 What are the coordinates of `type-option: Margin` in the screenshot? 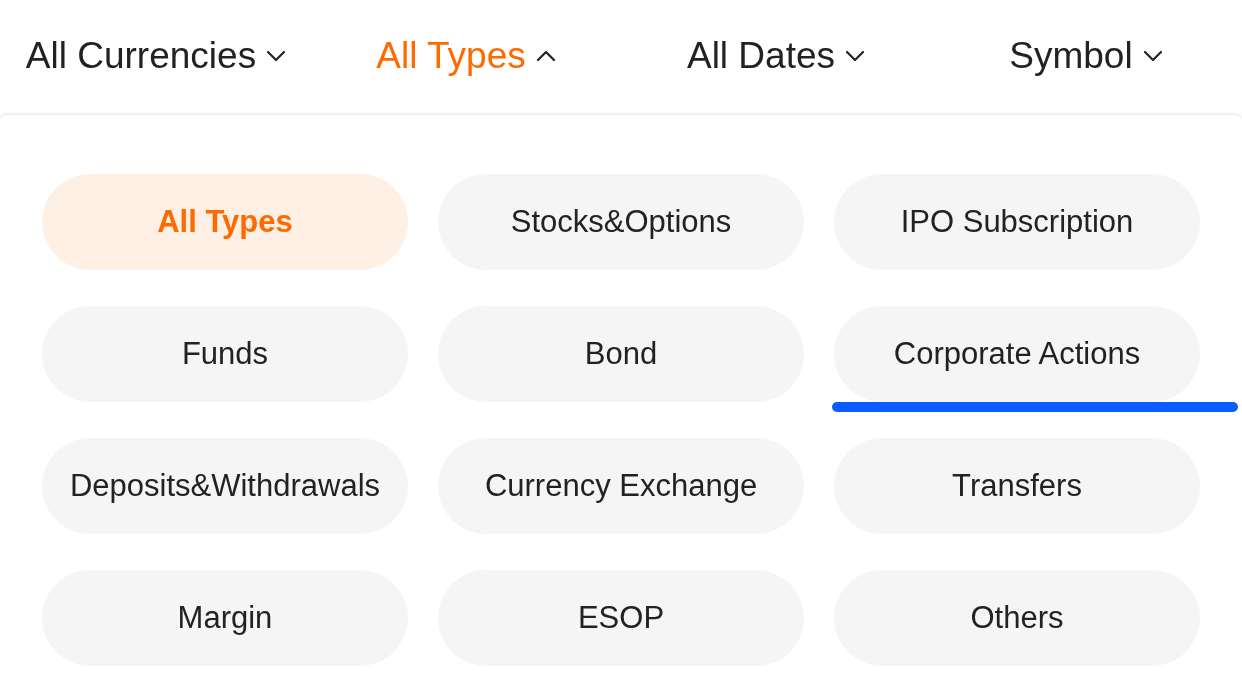 It's located at (225, 618).